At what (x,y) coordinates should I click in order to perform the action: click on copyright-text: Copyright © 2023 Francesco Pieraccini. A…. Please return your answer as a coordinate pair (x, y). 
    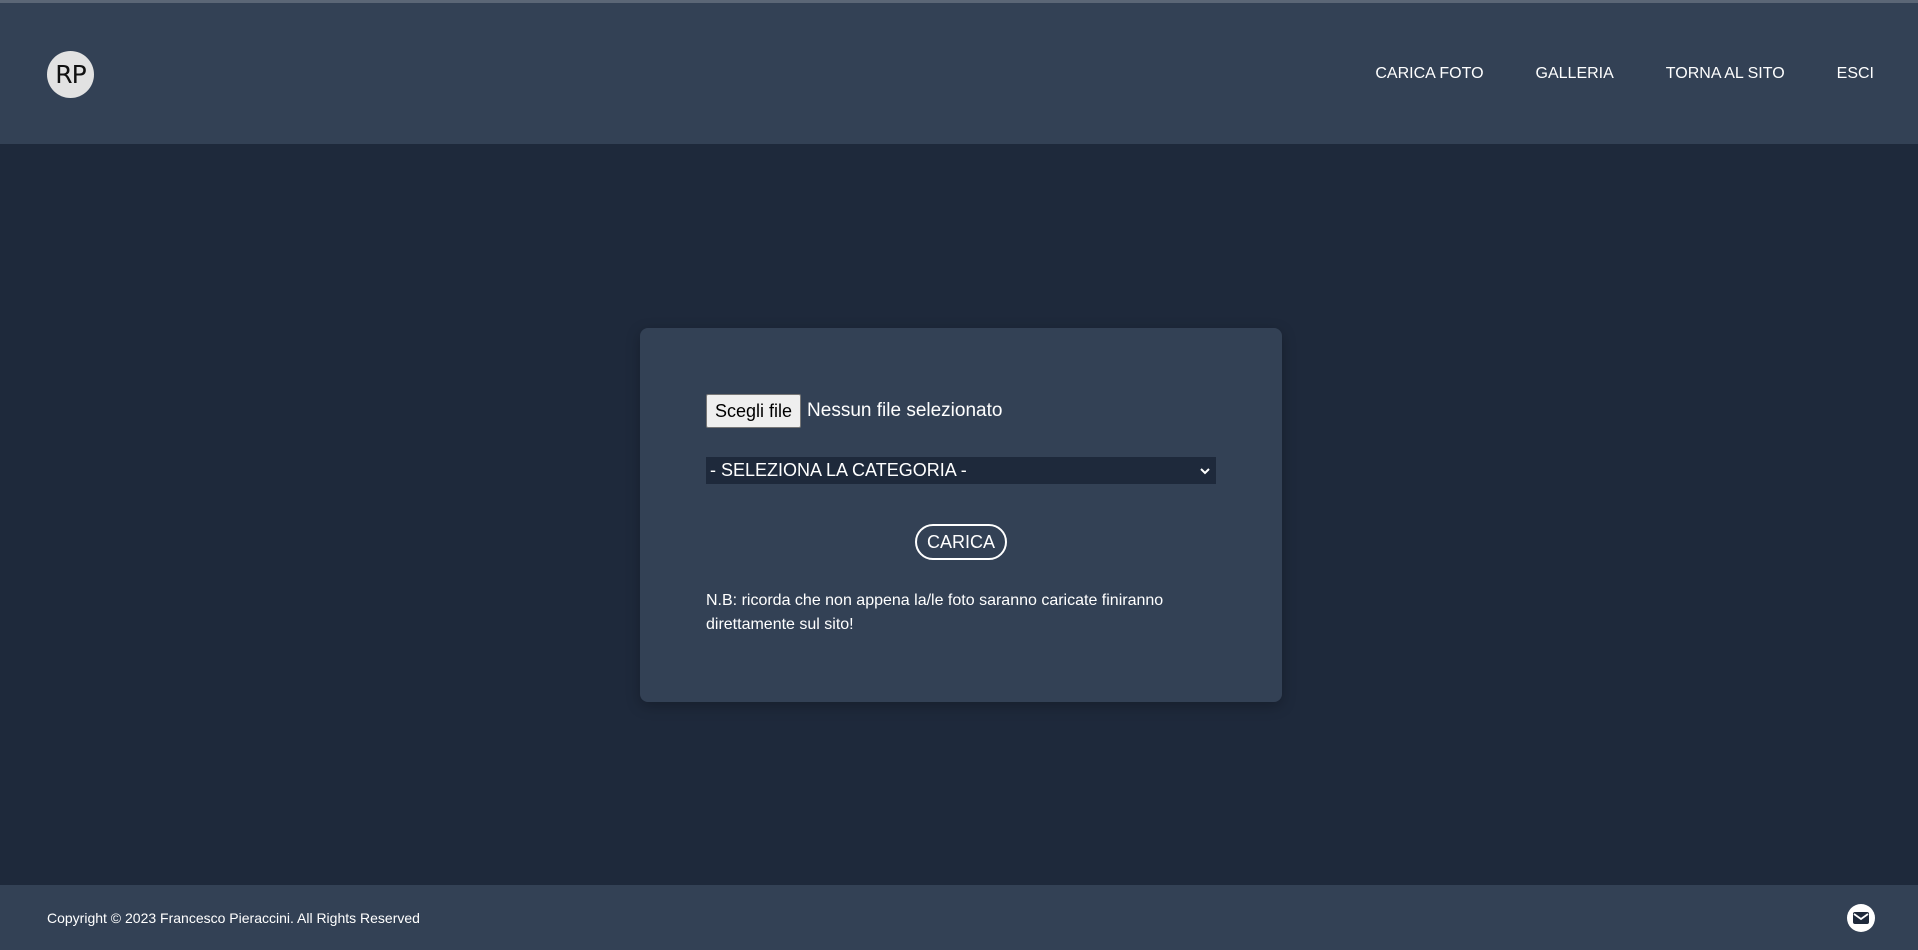
    Looking at the image, I should click on (233, 918).